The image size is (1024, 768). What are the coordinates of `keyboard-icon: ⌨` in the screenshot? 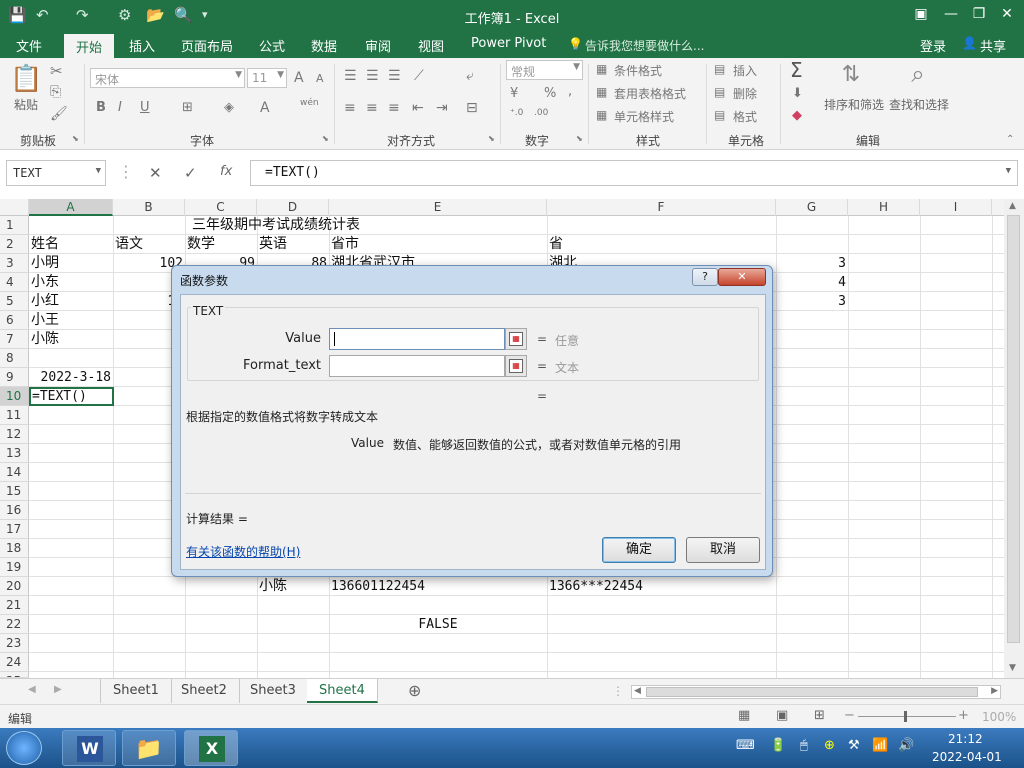 It's located at (745, 745).